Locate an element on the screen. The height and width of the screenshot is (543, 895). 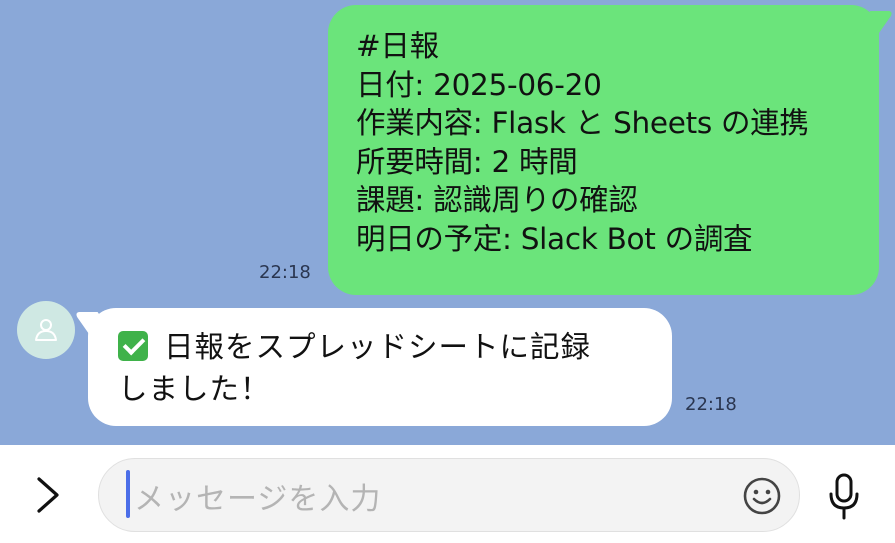
chevron-right-icon is located at coordinates (49, 495).